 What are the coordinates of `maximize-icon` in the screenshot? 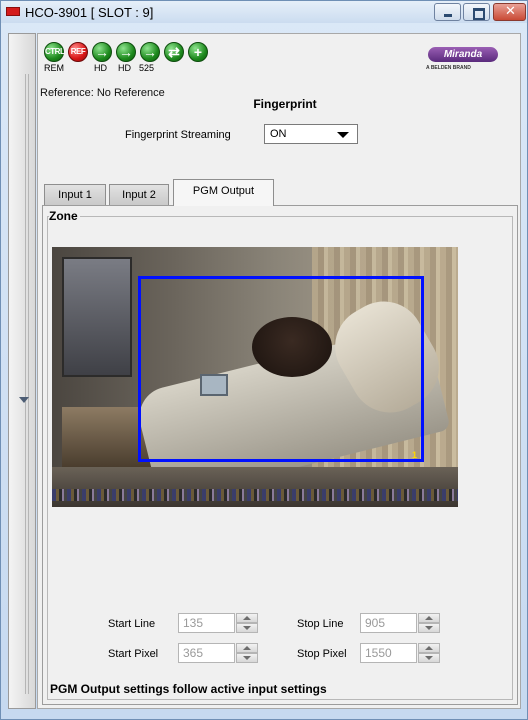 It's located at (476, 12).